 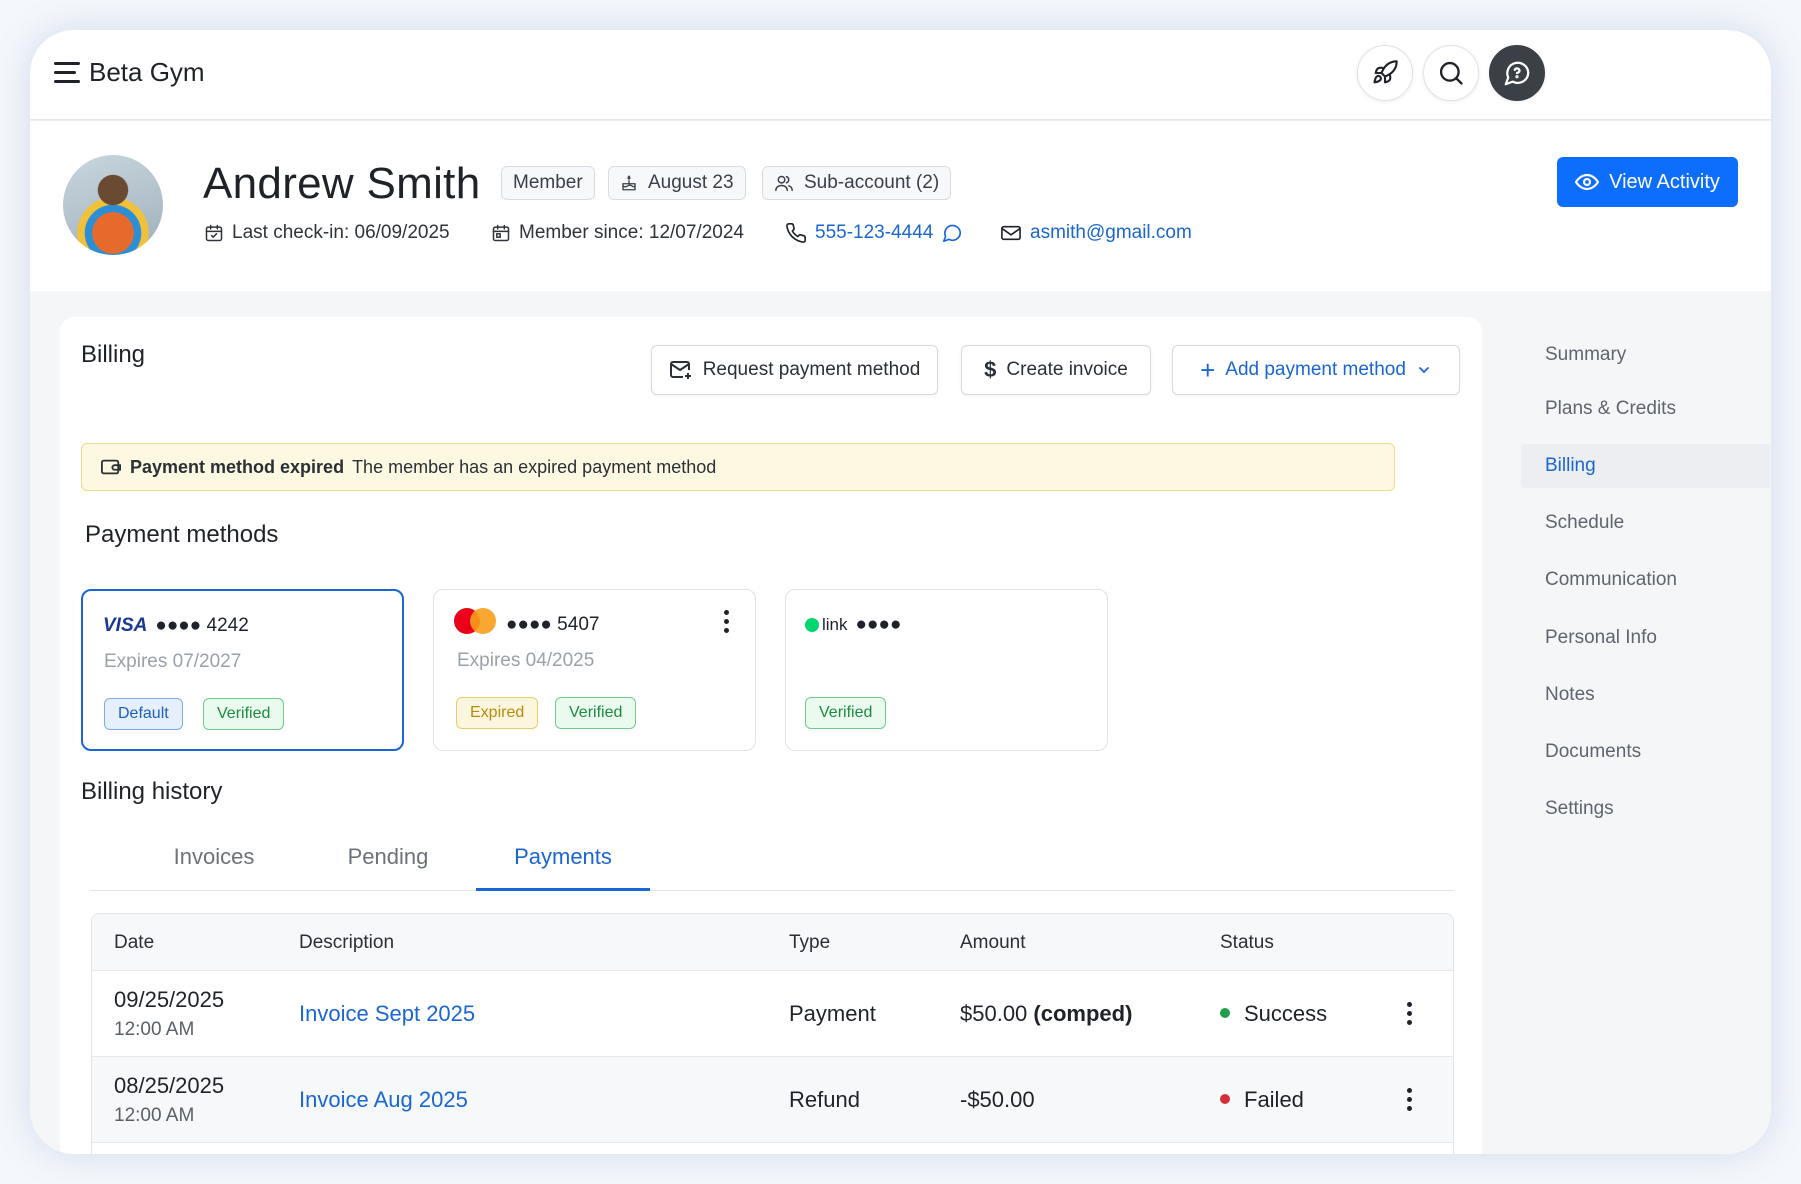 What do you see at coordinates (67, 74) in the screenshot?
I see `hamburger-menu-icon` at bounding box center [67, 74].